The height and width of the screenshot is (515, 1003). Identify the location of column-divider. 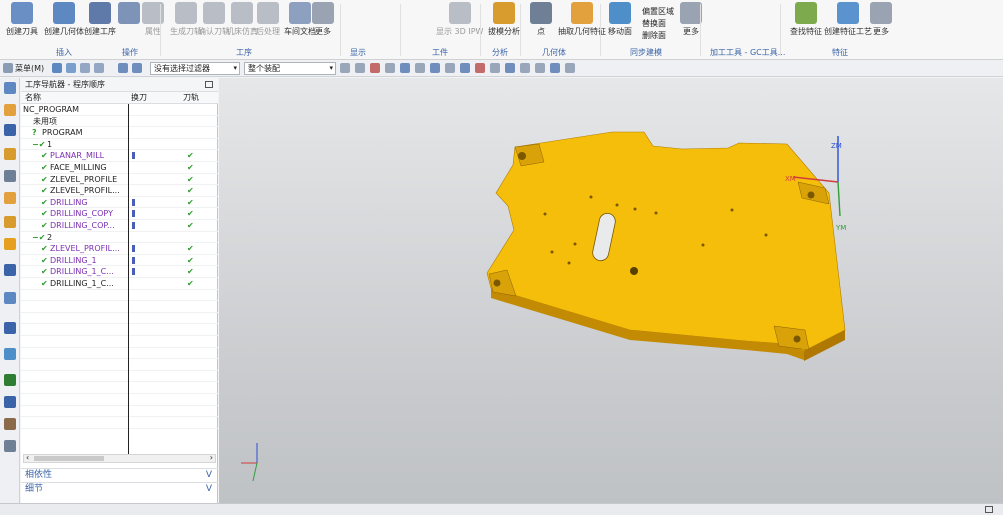
(128, 279).